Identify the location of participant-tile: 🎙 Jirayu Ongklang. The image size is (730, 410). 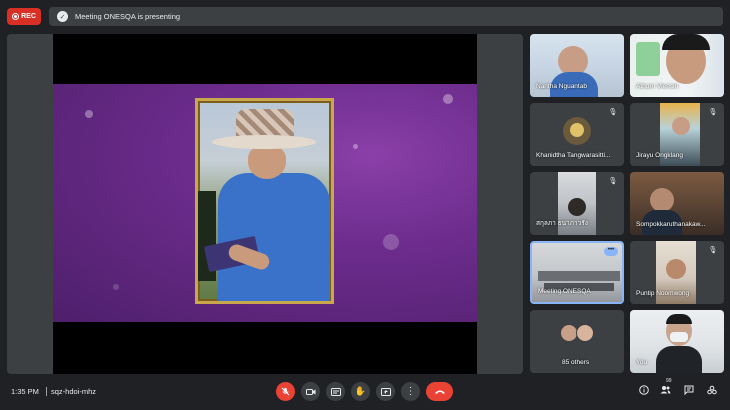
(677, 134).